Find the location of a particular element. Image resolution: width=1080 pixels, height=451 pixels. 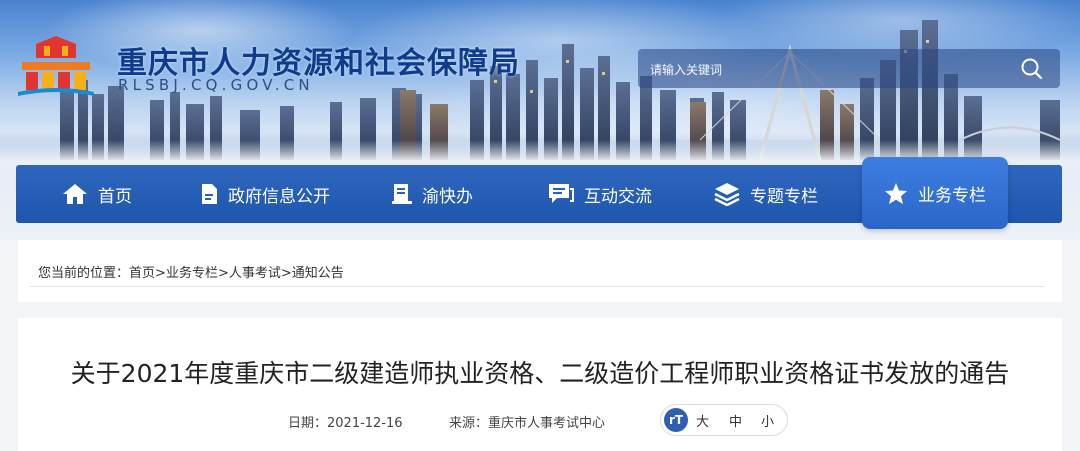

nav-item-label: 业务专栏 is located at coordinates (952, 195).